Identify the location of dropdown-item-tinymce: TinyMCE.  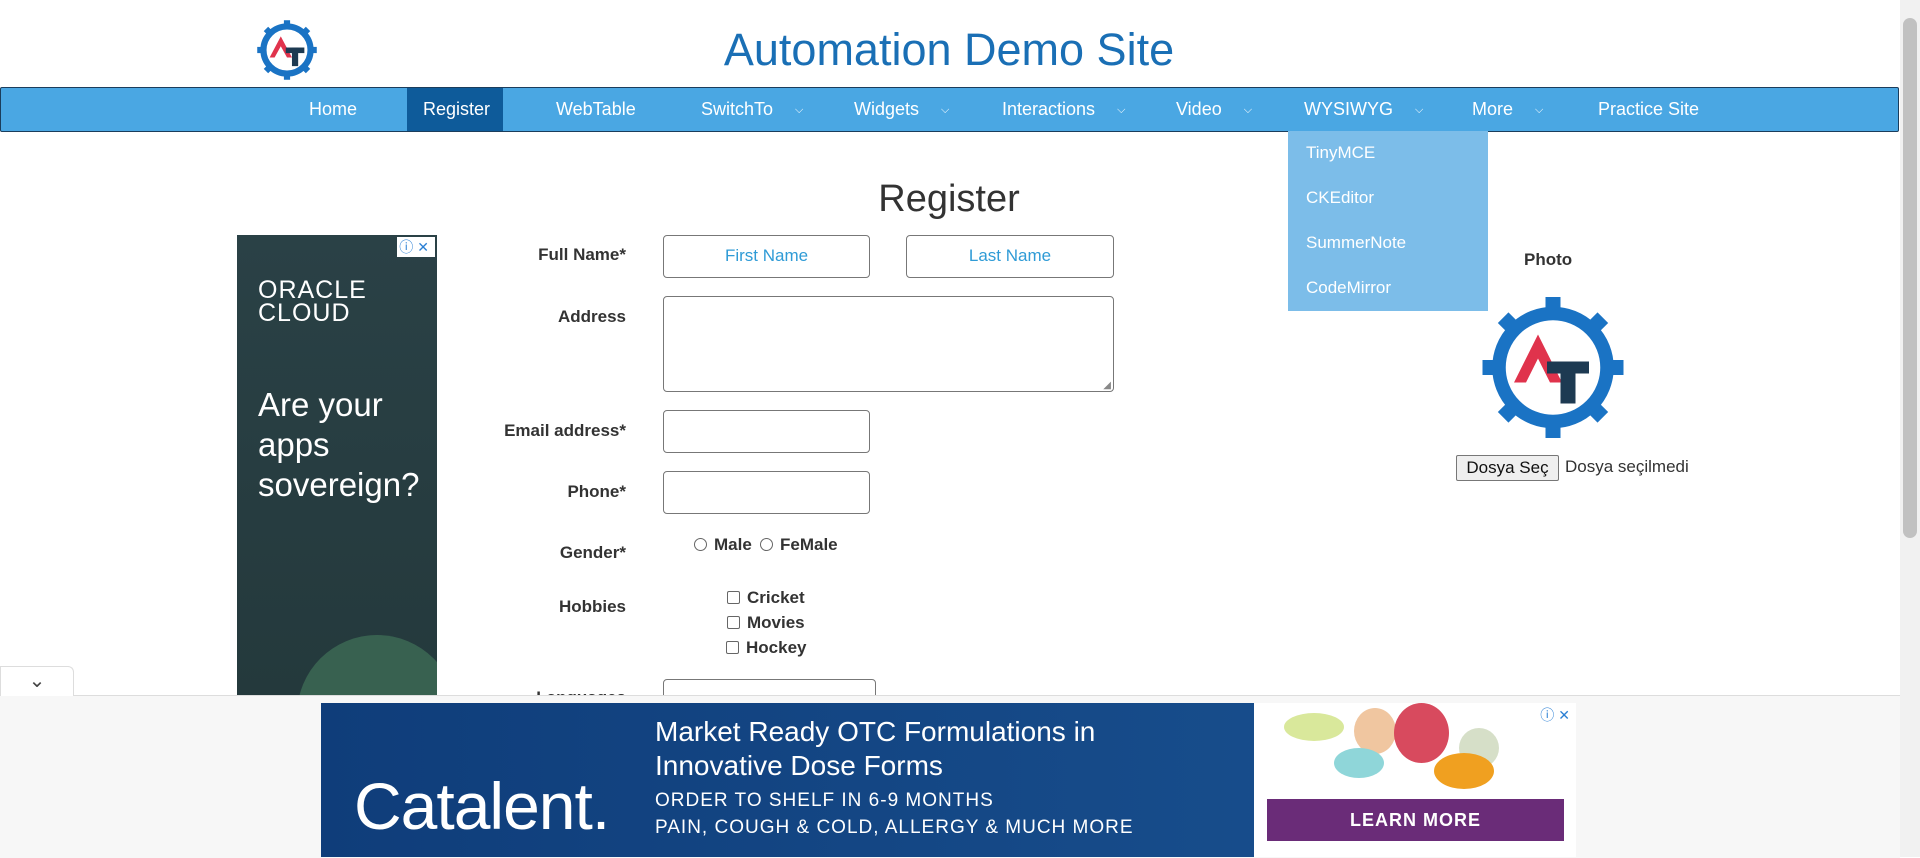
(1340, 153).